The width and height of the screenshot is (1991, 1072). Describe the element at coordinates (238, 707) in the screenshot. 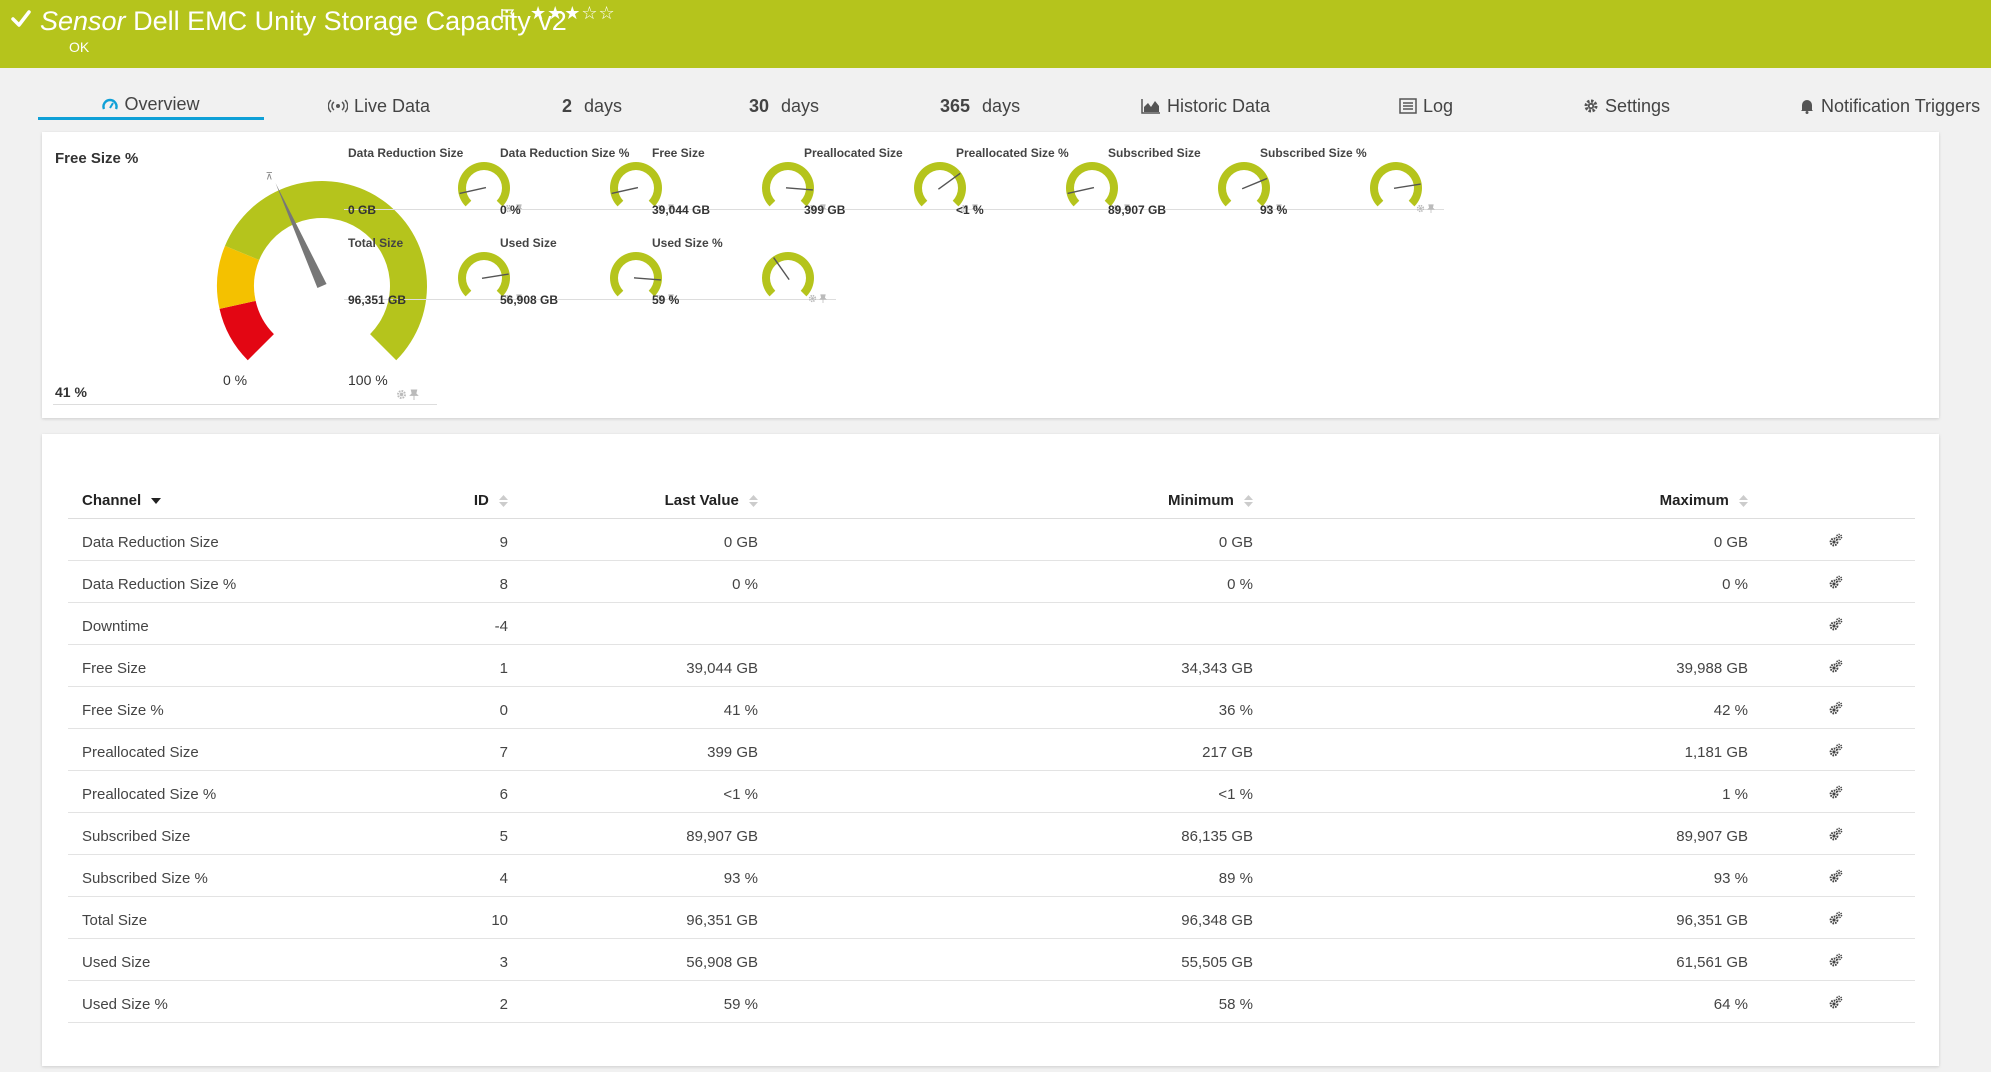

I see `channel-name: Free Size %` at that location.